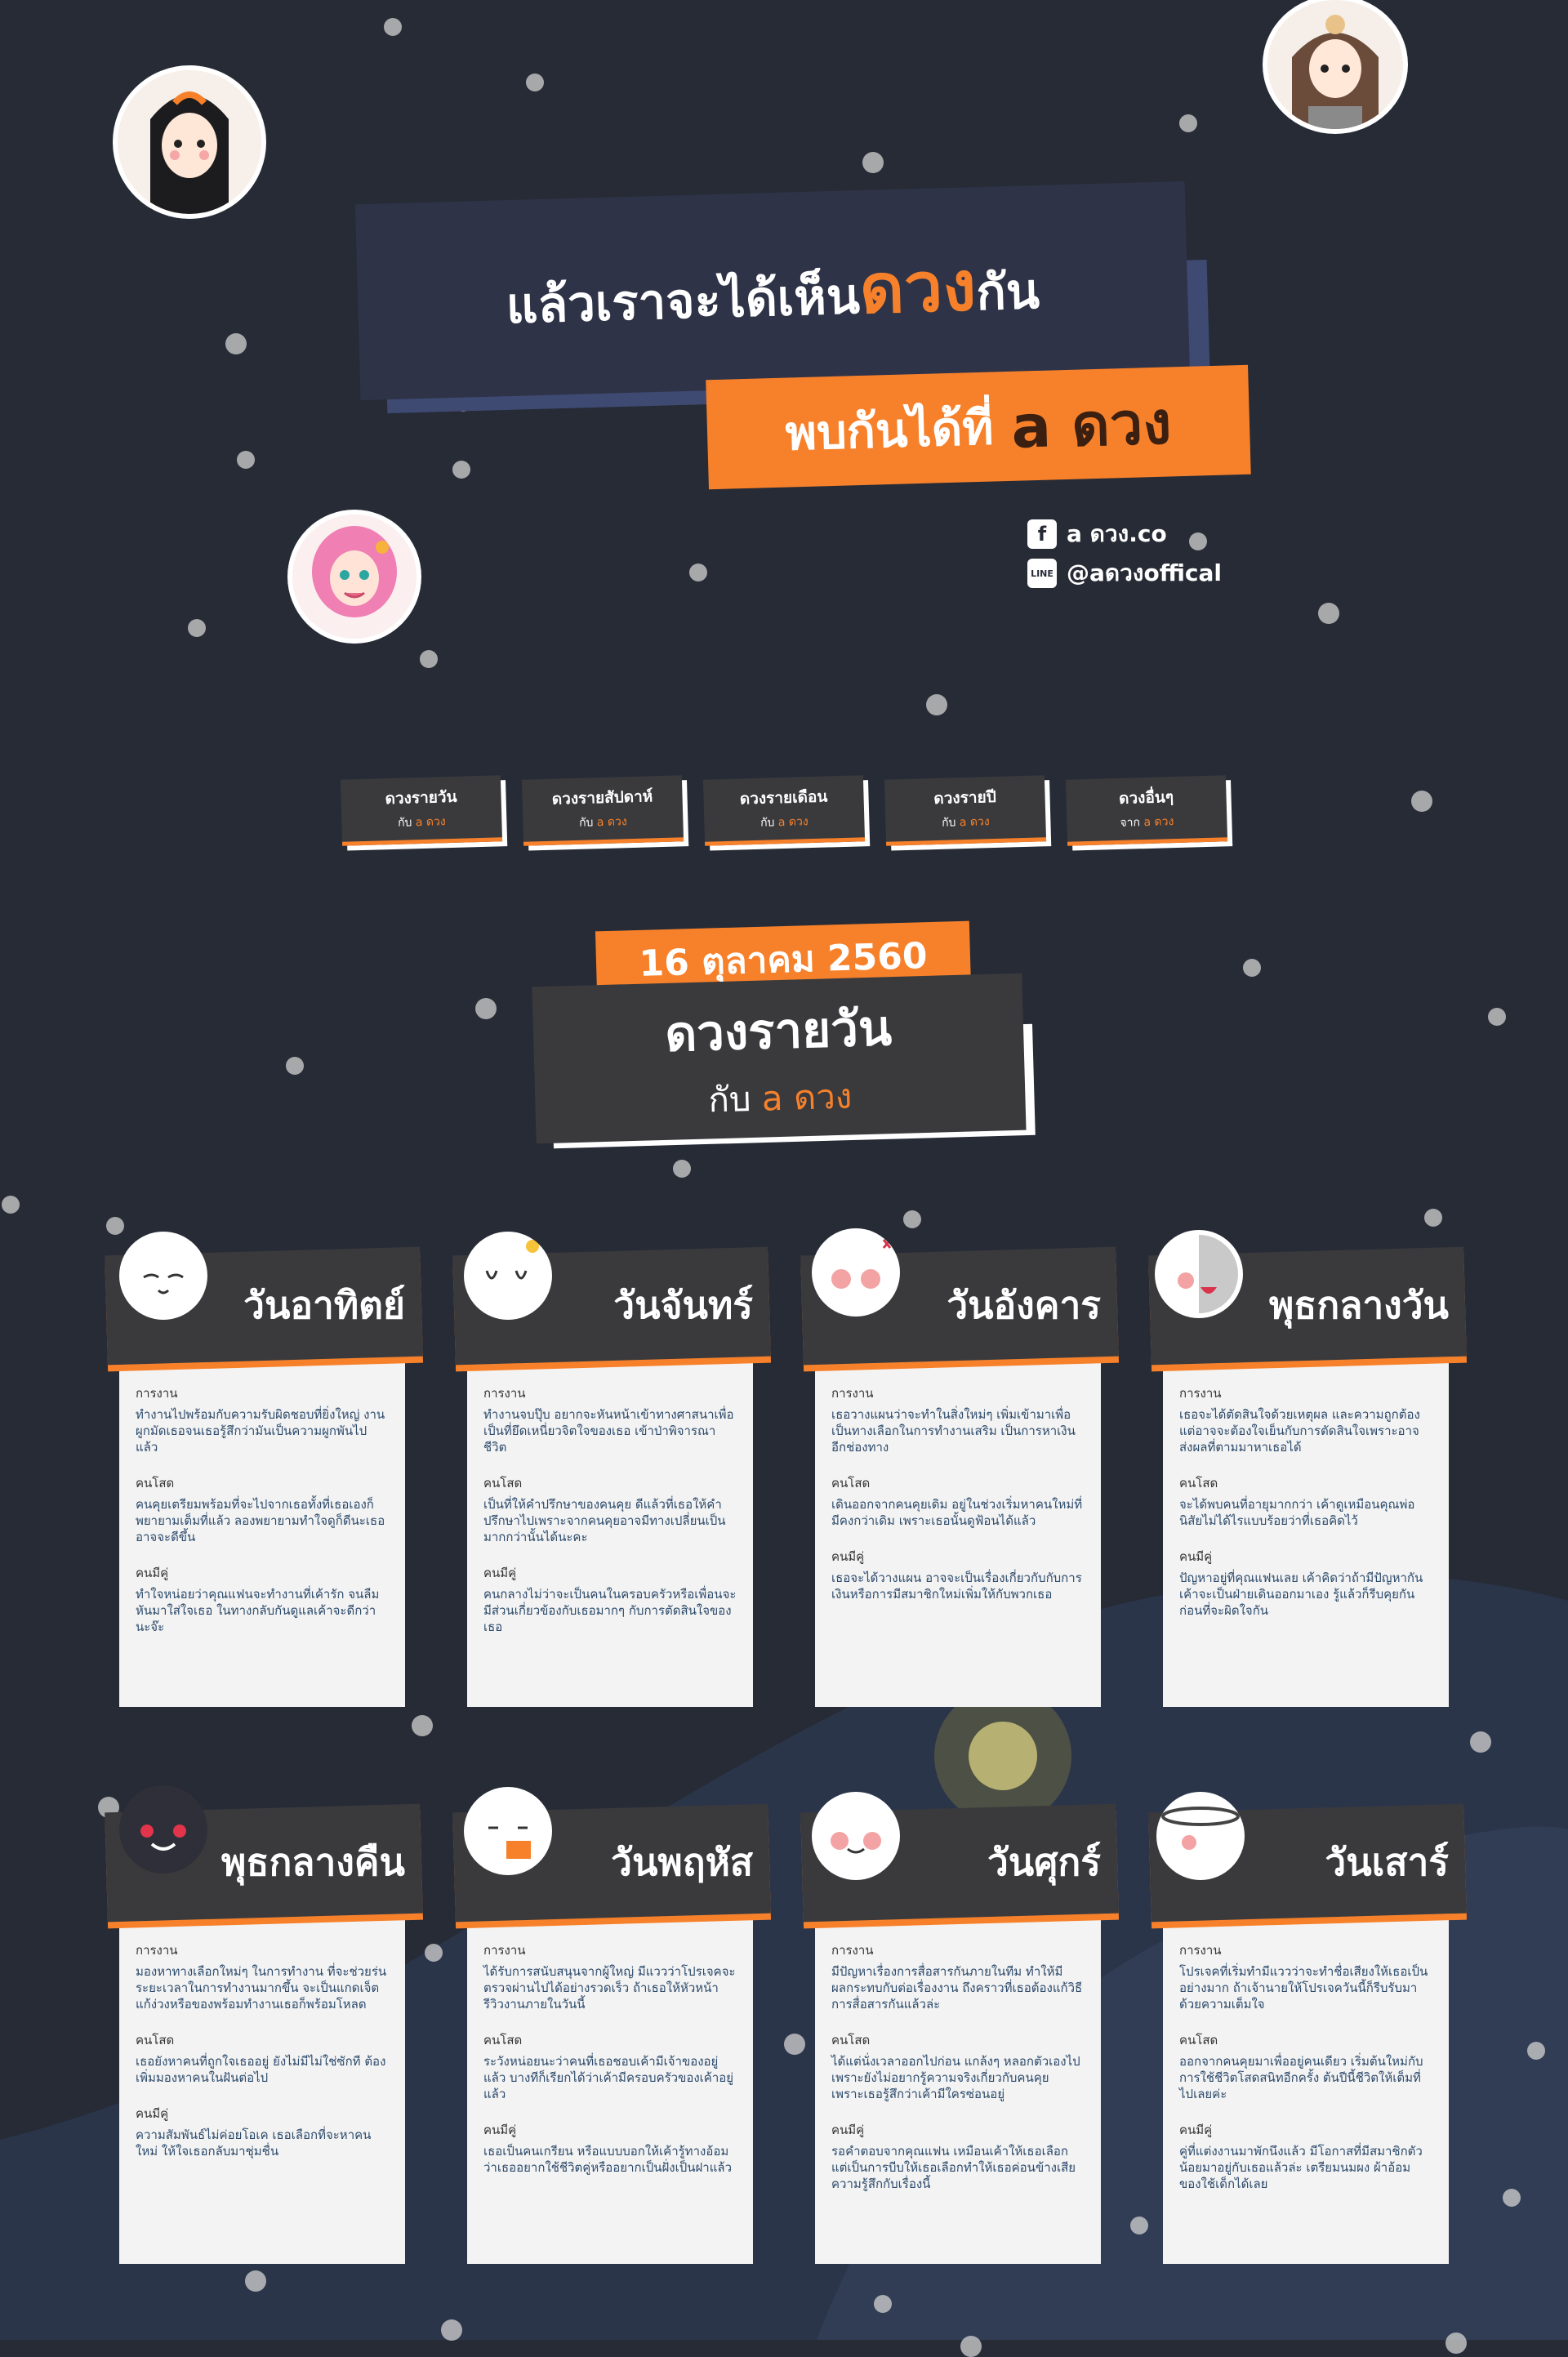 This screenshot has height=2357, width=1568. Describe the element at coordinates (965, 798) in the screenshot. I see `nav-yearly-title: ดวงรายปี` at that location.